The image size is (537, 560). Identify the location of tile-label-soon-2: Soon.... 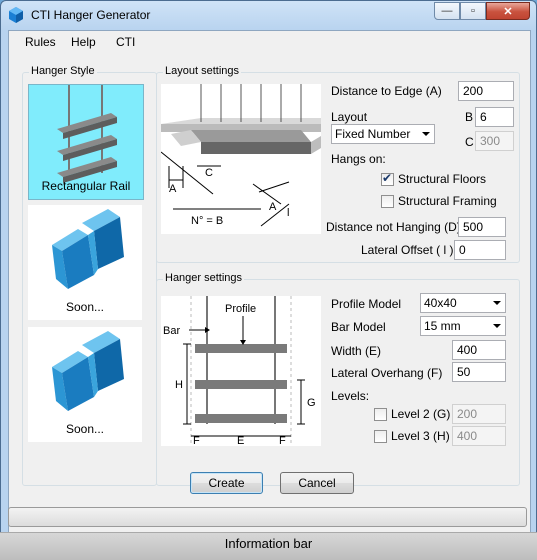
(85, 429).